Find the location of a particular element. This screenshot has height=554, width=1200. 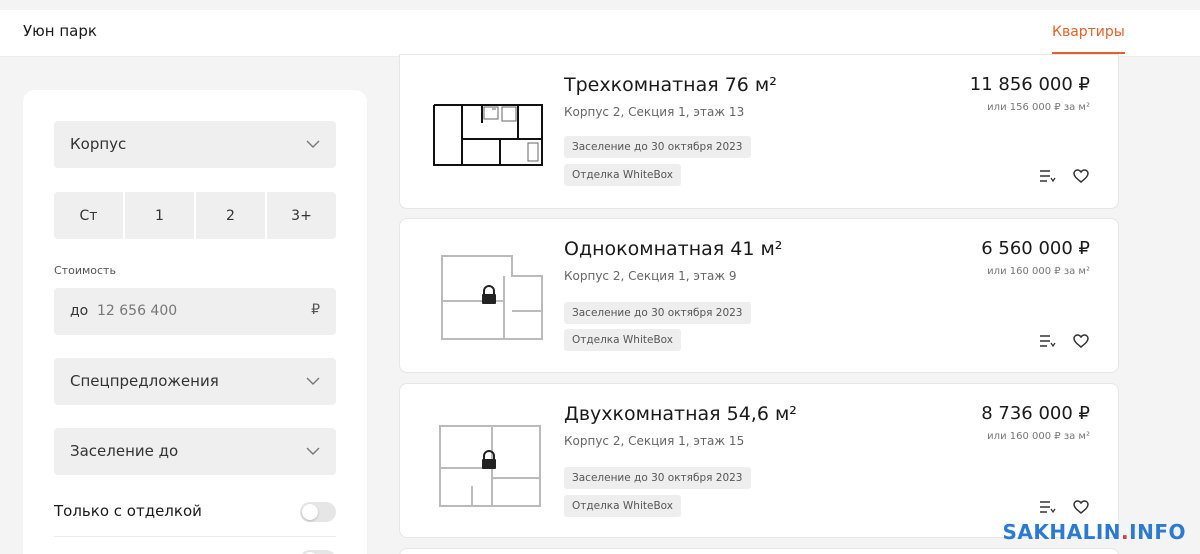

price-max-value: 12 656 400 is located at coordinates (137, 311).